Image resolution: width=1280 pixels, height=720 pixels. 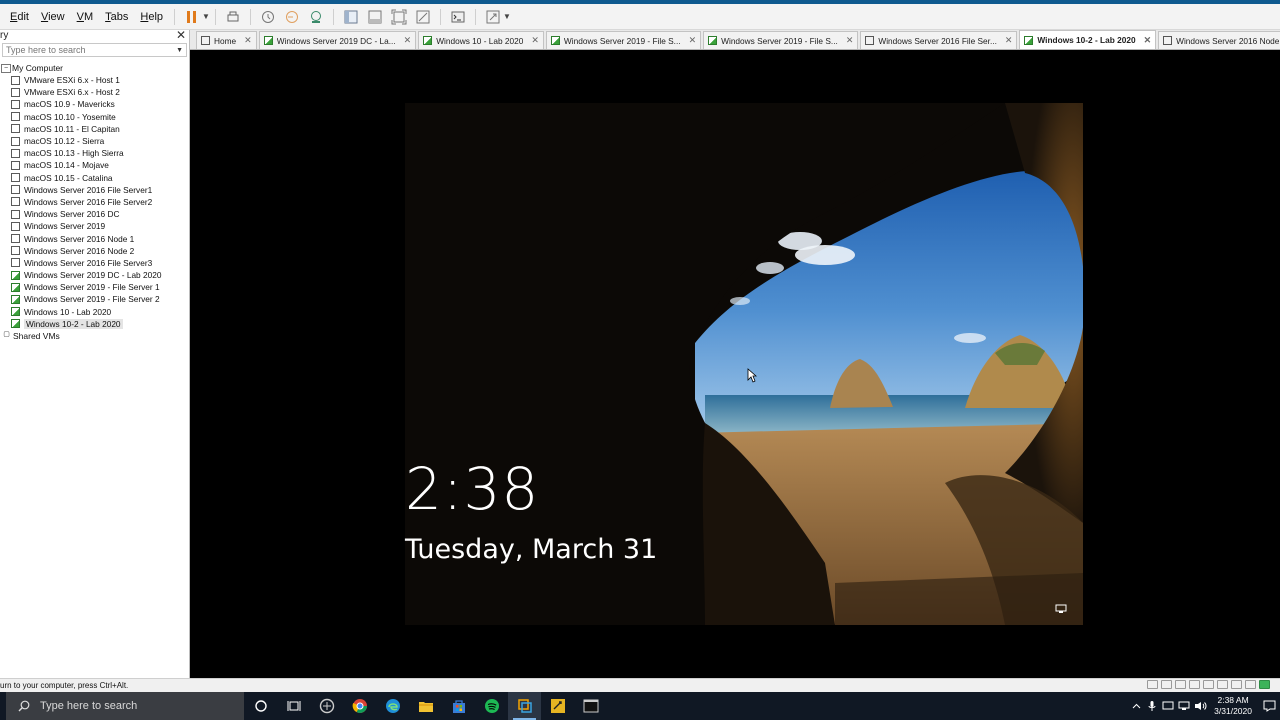 I want to click on taskbar-spotify-app, so click(x=491, y=706).